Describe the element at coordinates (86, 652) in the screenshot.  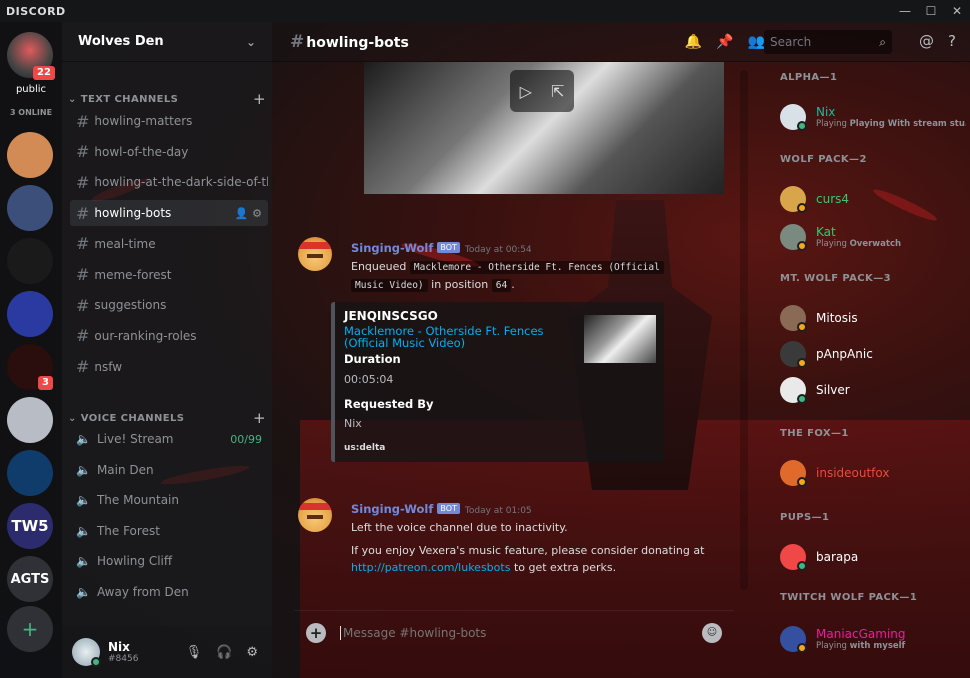
I see `user-avatar` at that location.